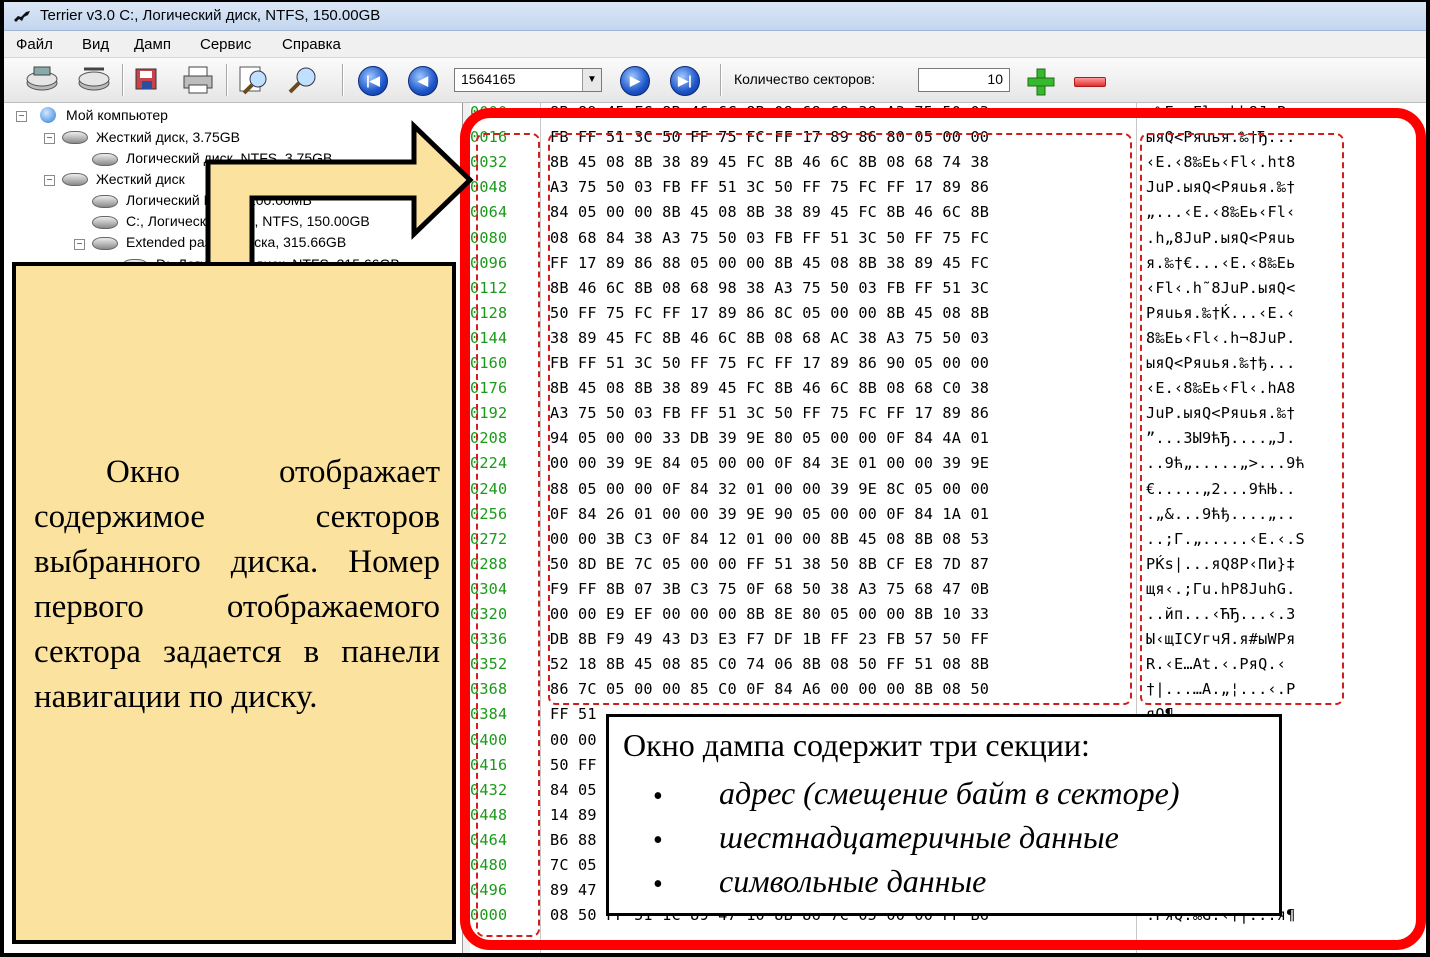 Image resolution: width=1430 pixels, height=957 pixels. Describe the element at coordinates (22, 16) in the screenshot. I see `terrier-app-icon` at that location.